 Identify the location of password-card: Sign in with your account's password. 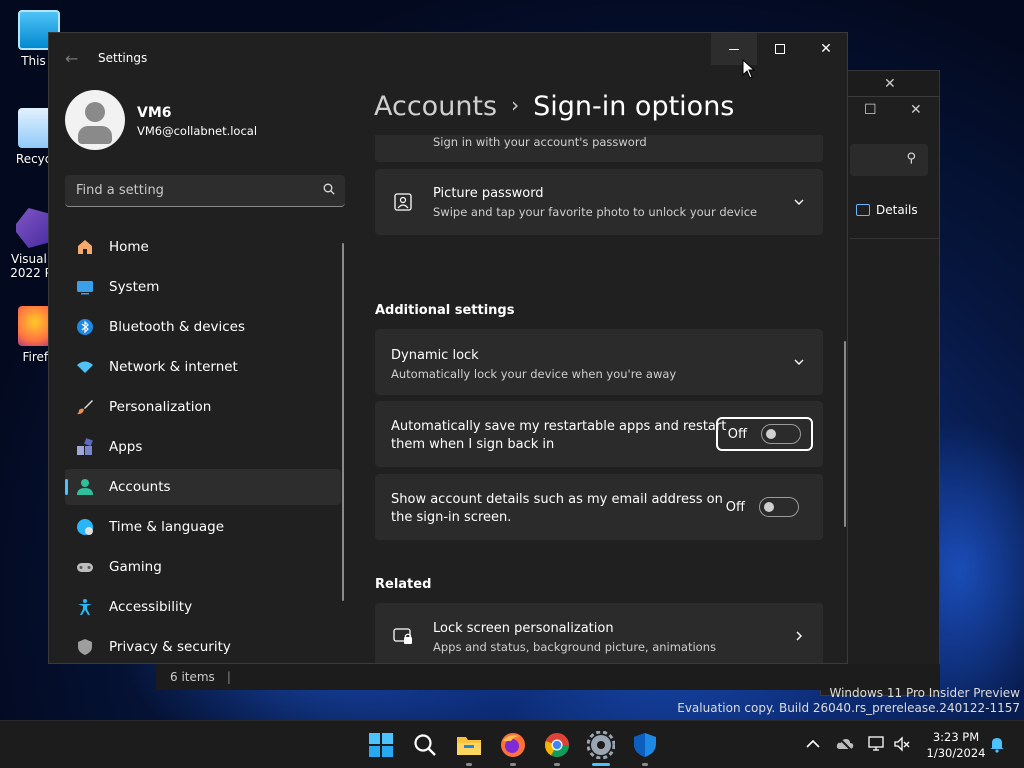
(599, 148).